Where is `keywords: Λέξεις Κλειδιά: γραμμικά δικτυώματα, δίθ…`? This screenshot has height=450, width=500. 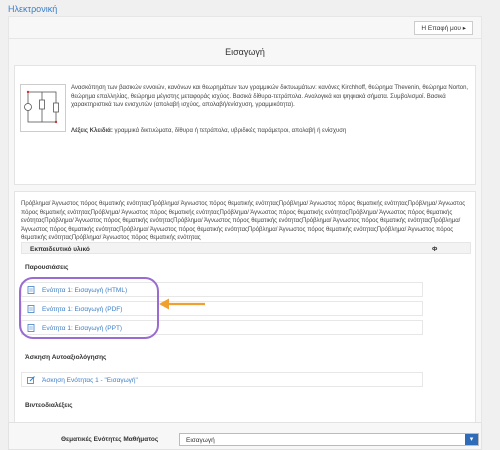
keywords: Λέξεις Κλειδιά: γραμμικά δικτυώματα, δίθ… is located at coordinates (271, 131).